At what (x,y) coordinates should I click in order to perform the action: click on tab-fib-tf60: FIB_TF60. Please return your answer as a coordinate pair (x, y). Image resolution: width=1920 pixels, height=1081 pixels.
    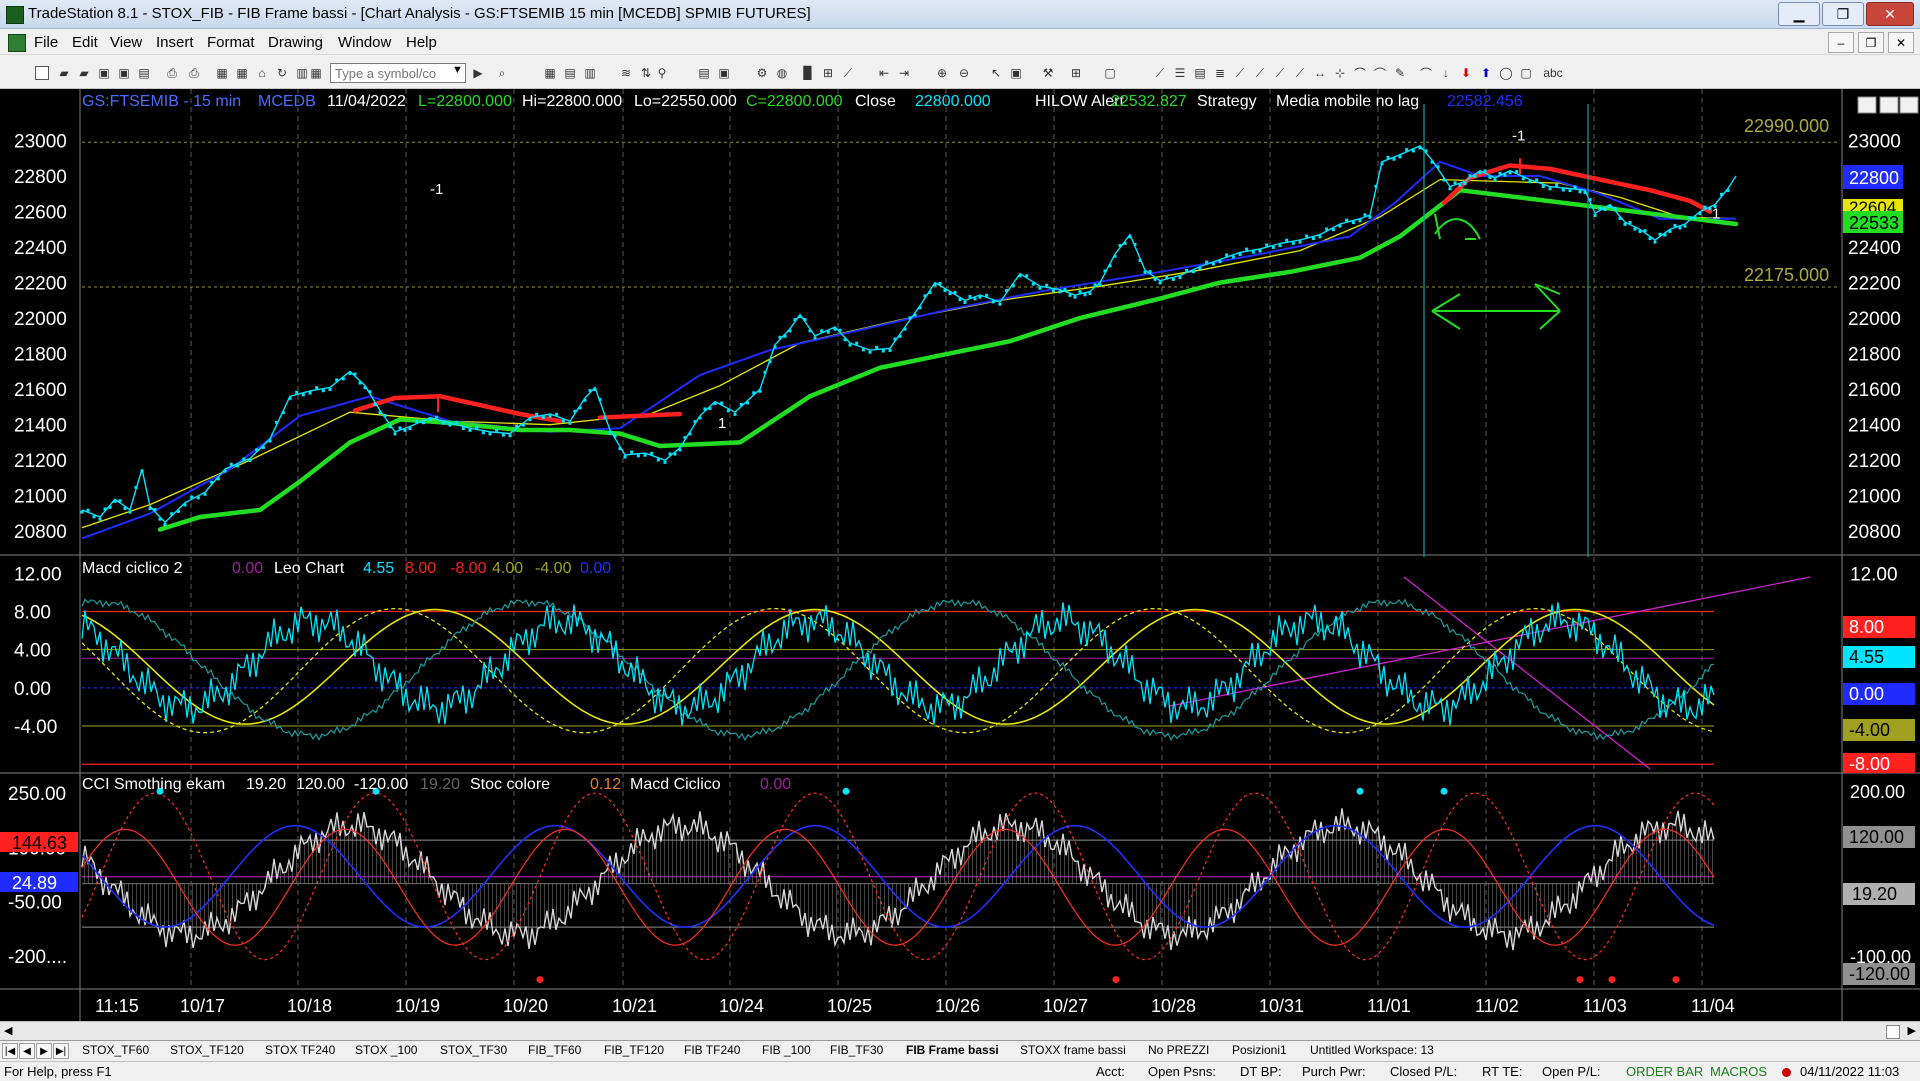
    Looking at the image, I should click on (554, 1051).